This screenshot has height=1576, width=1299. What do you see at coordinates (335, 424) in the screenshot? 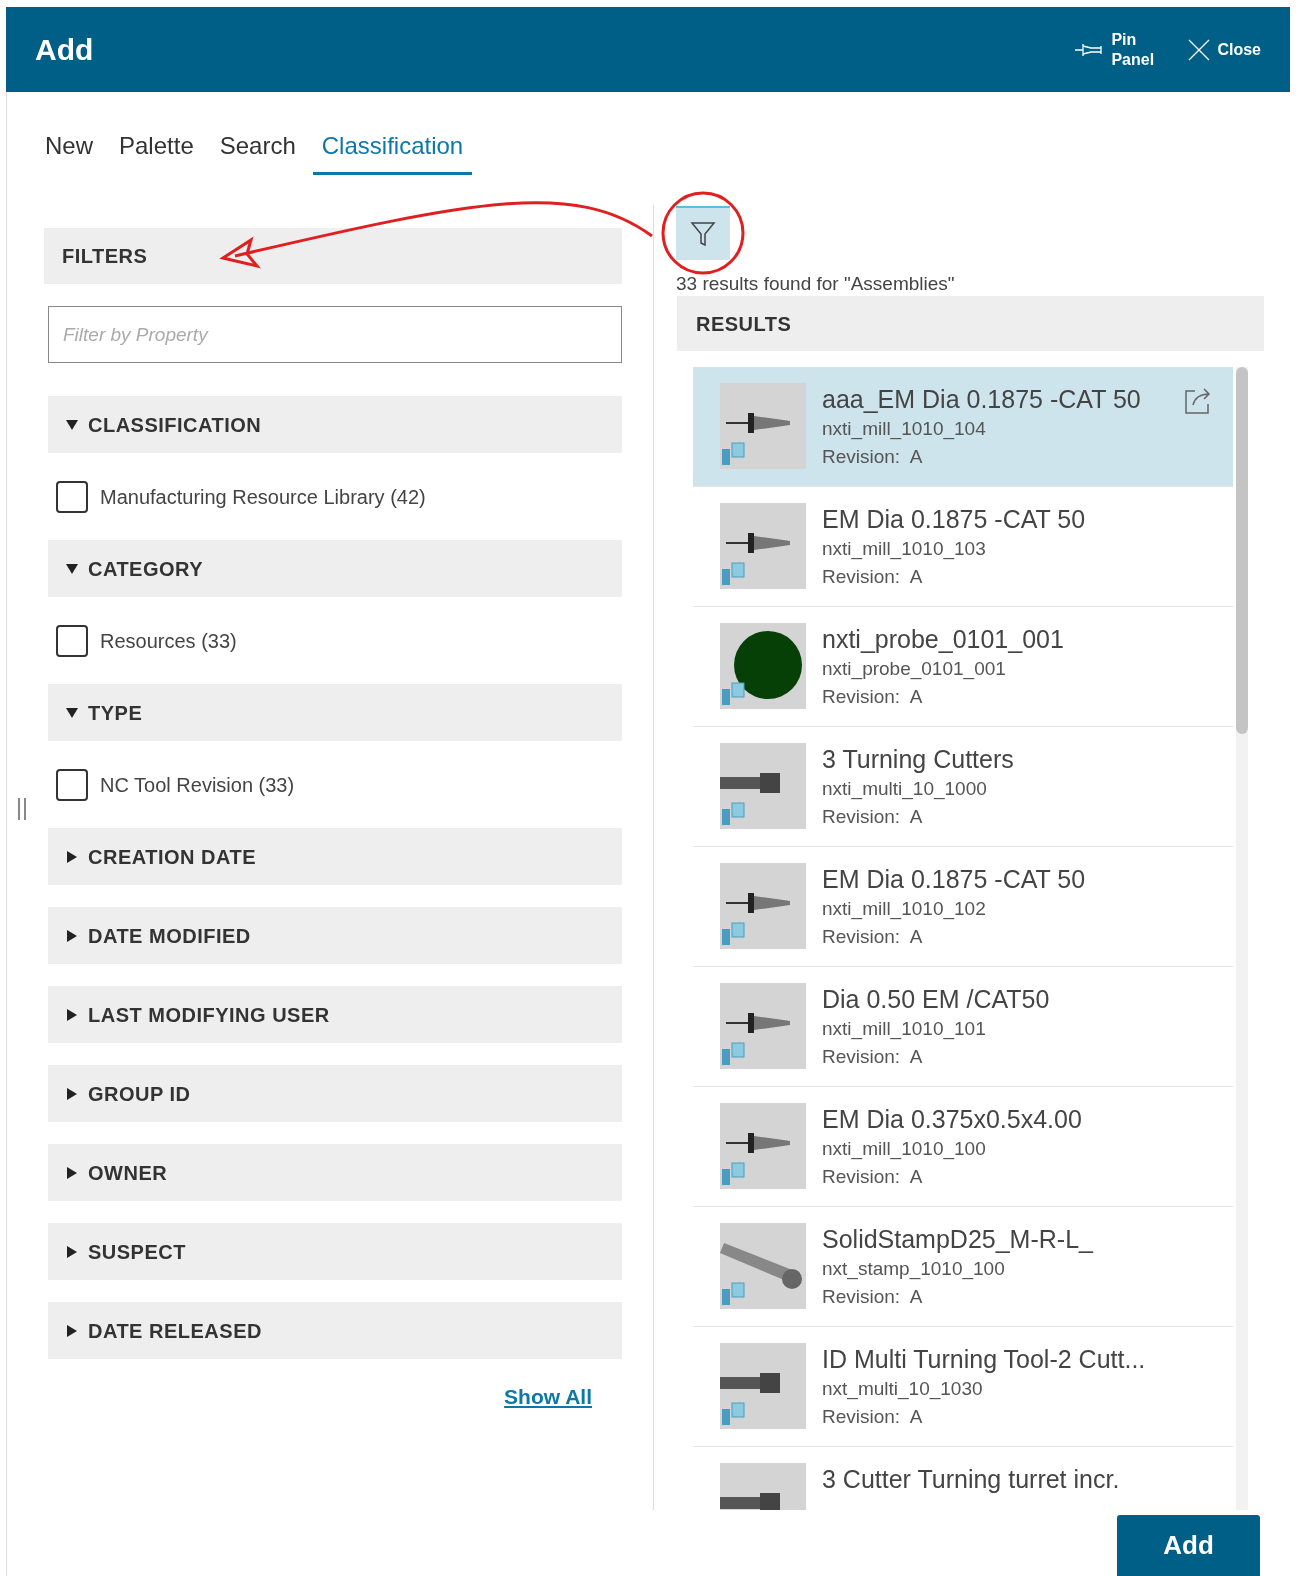
I see `filter-group-header: CLASSIFICATION` at bounding box center [335, 424].